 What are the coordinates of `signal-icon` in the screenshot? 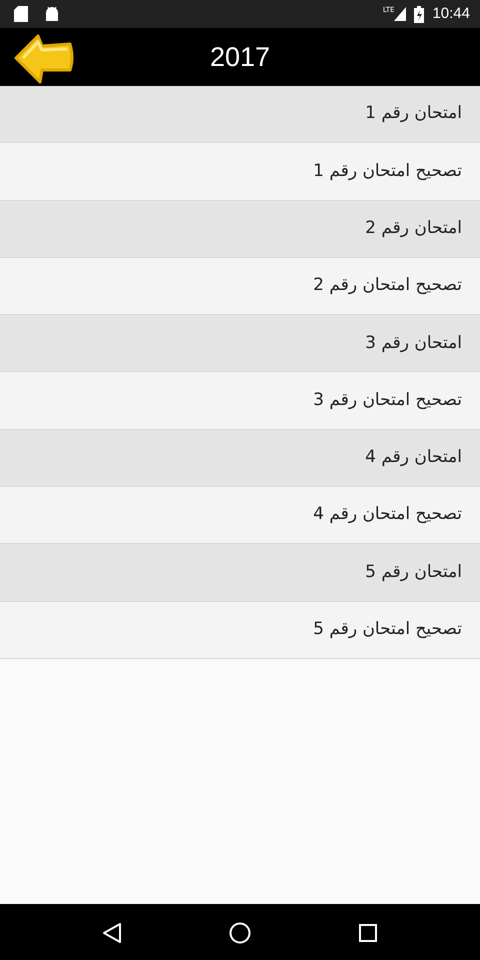 It's located at (400, 14).